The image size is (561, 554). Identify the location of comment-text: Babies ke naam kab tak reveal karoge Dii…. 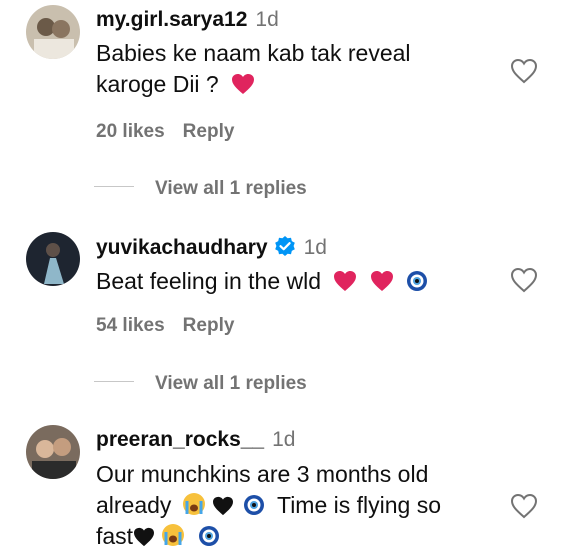
(296, 69).